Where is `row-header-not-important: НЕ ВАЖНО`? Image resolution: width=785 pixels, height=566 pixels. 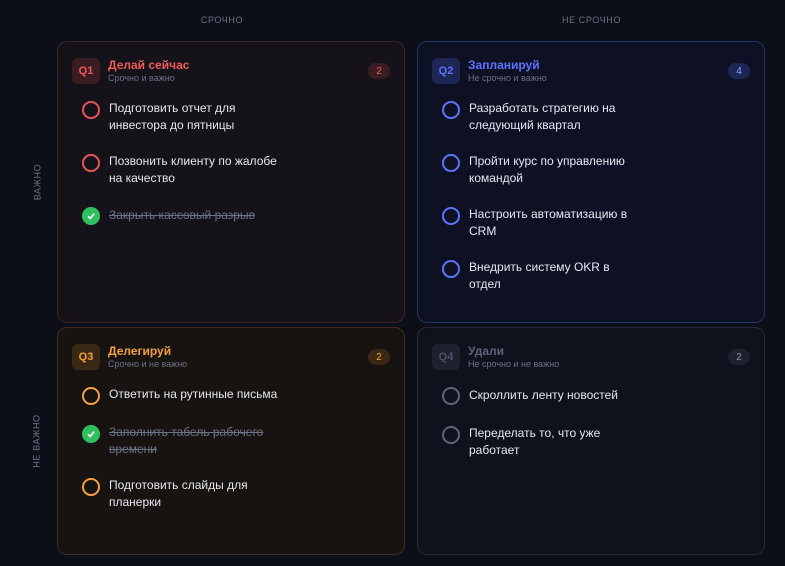
row-header-not-important: НЕ ВАЖНО is located at coordinates (37, 441).